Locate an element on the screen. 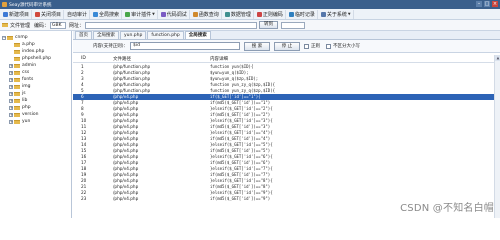  menu-item-label: 临时记录 is located at coordinates (304, 14).